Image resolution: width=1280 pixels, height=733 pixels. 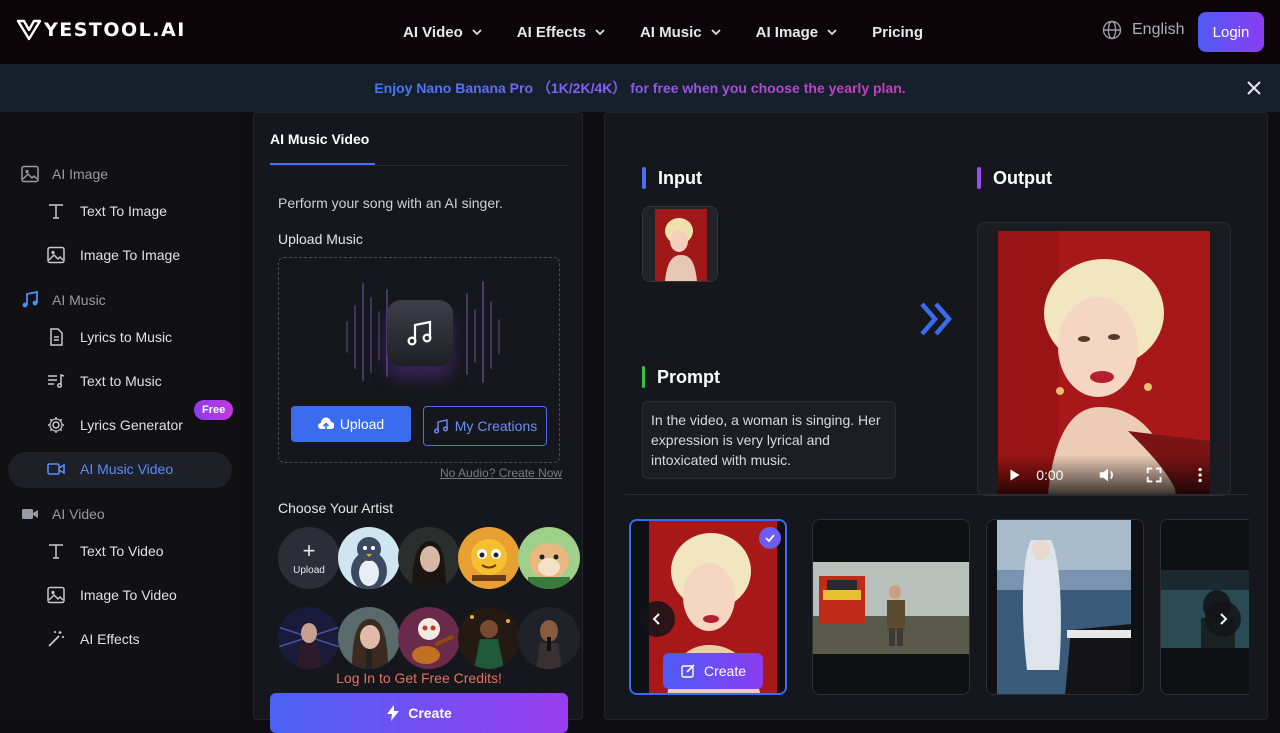 What do you see at coordinates (131, 425) in the screenshot?
I see `sidebar-item-label: Lyrics Generator` at bounding box center [131, 425].